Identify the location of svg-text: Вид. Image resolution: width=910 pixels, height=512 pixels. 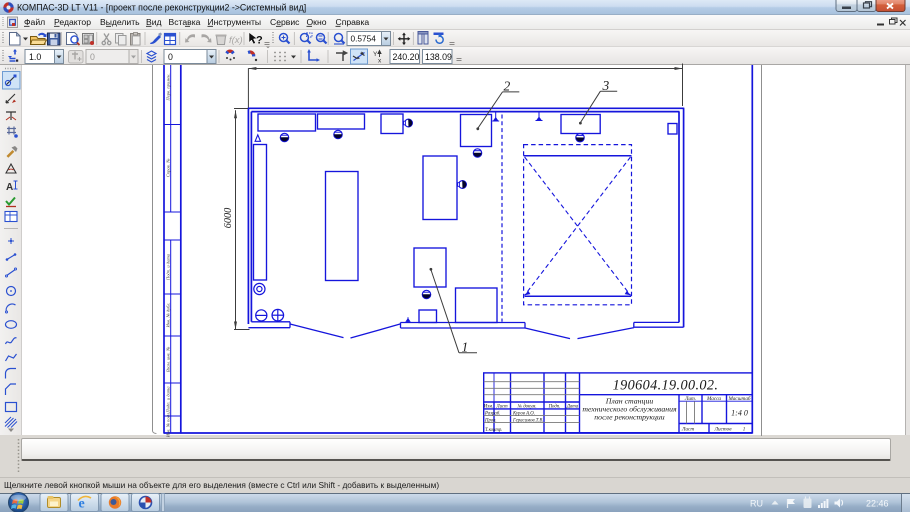
(154, 22).